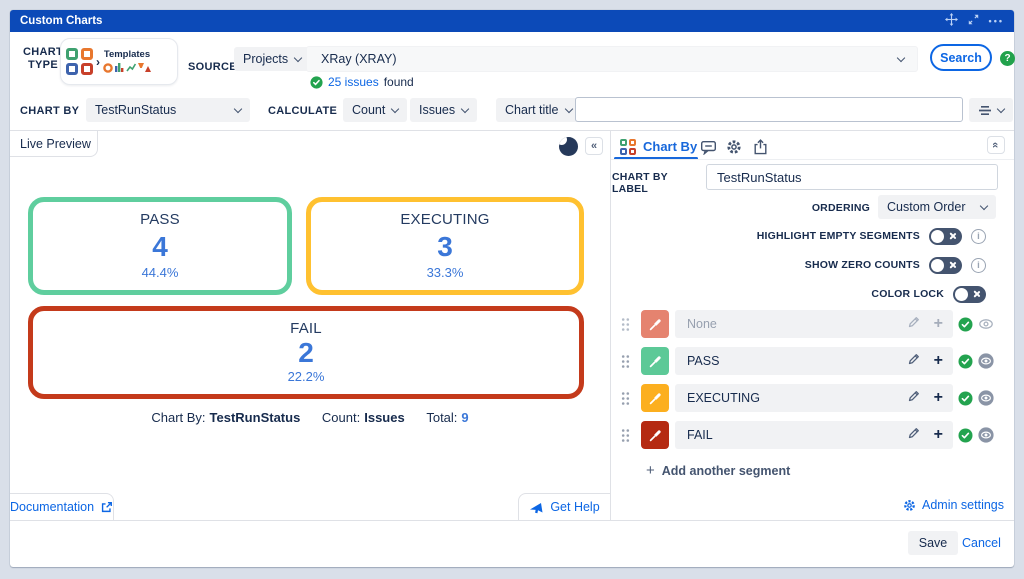 The image size is (1024, 579). Describe the element at coordinates (512, 130) in the screenshot. I see `toolbar-divider` at that location.